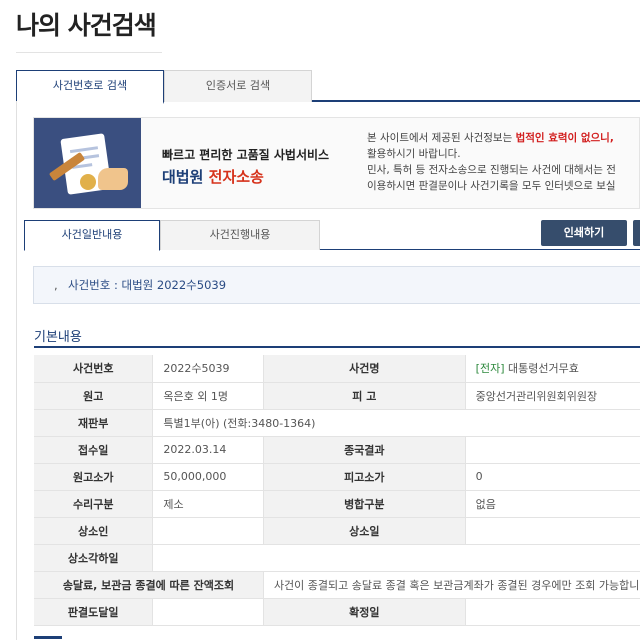 The width and height of the screenshot is (640, 640). I want to click on table-row: 재판부 특별1부(아) (전화:3480-1364), so click(337, 423).